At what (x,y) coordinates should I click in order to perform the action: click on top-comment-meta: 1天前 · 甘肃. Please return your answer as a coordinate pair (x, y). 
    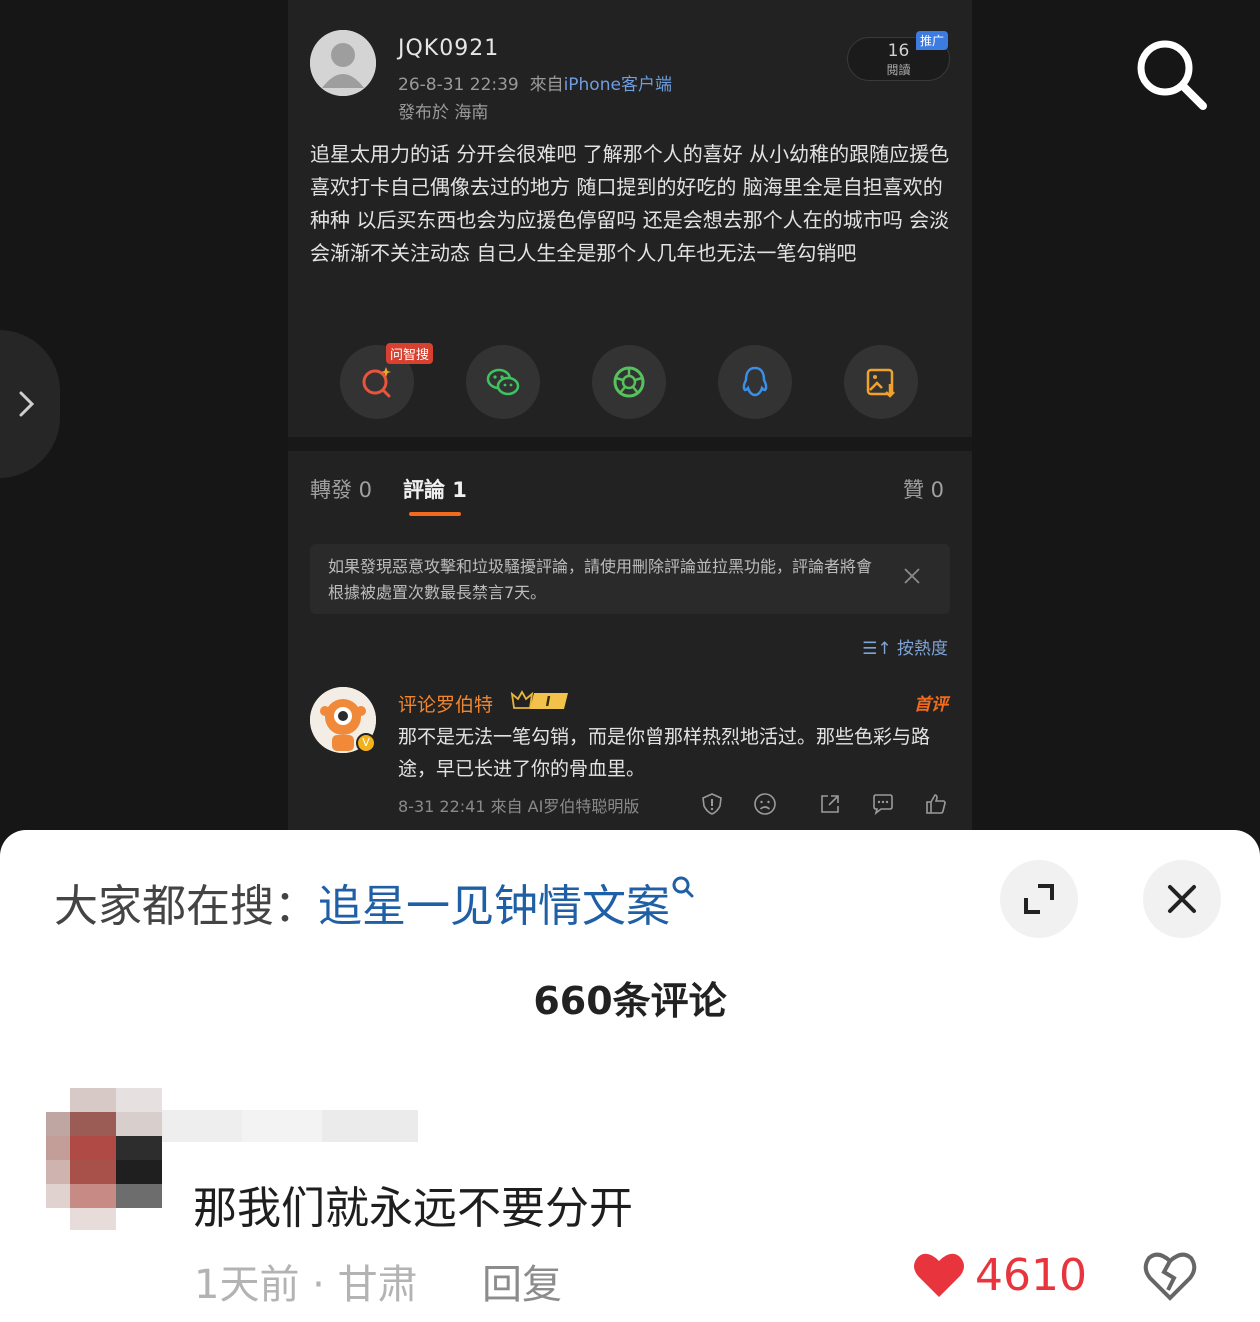
    Looking at the image, I should click on (306, 1285).